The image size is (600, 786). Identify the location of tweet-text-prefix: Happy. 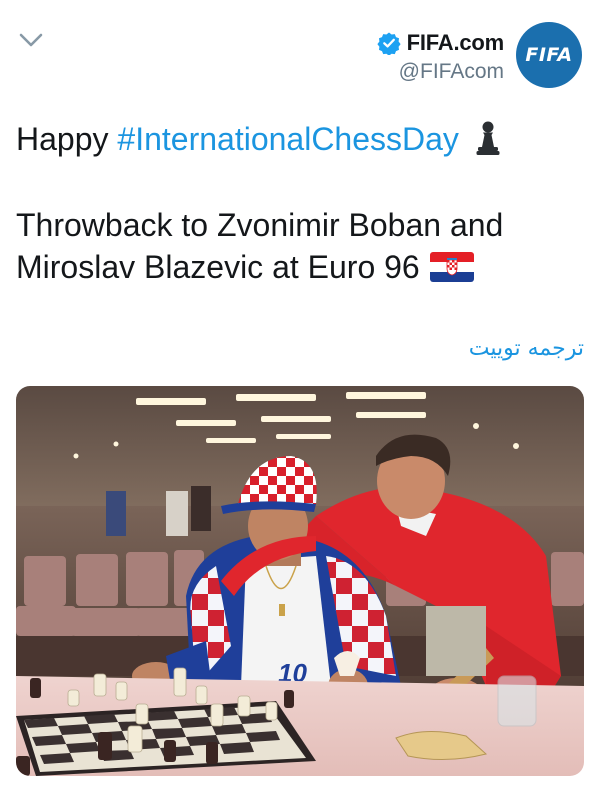
(67, 139).